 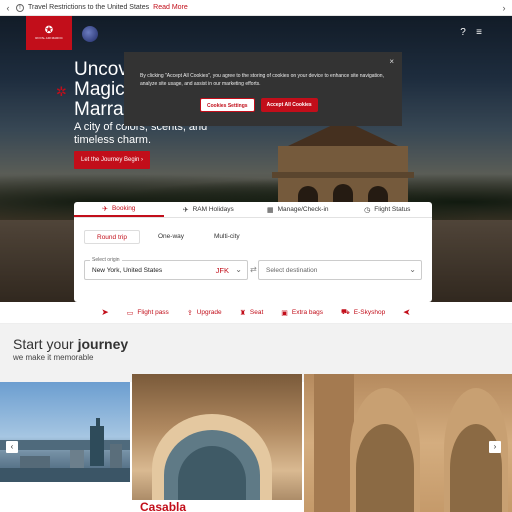 What do you see at coordinates (259, 105) in the screenshot?
I see `cookie-buttons: Cookies Settings Accept All Cookies` at bounding box center [259, 105].